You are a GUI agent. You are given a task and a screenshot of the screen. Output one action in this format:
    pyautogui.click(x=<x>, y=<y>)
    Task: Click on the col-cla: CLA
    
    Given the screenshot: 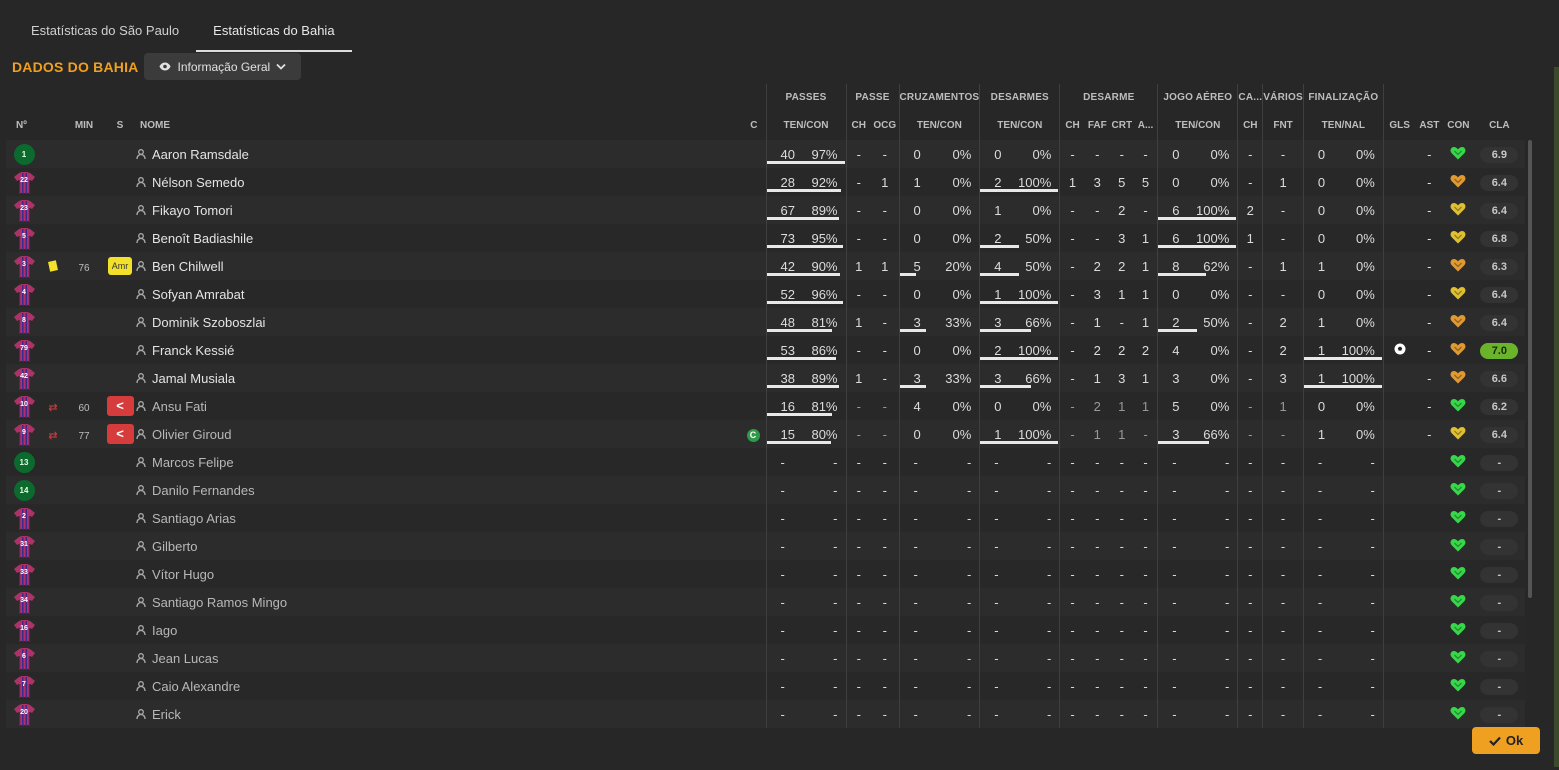 What is the action you would take?
    pyautogui.click(x=1499, y=125)
    